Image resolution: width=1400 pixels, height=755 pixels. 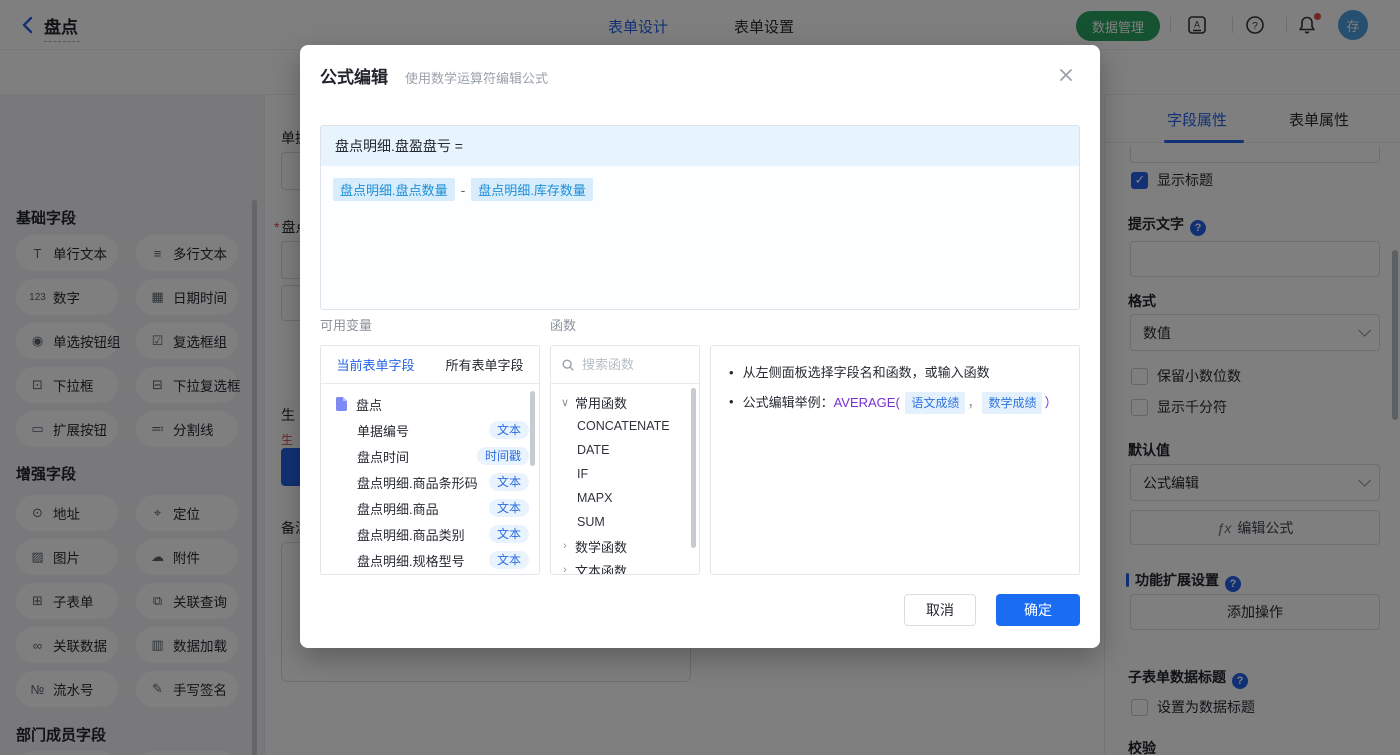 What do you see at coordinates (568, 364) in the screenshot?
I see `search-icon` at bounding box center [568, 364].